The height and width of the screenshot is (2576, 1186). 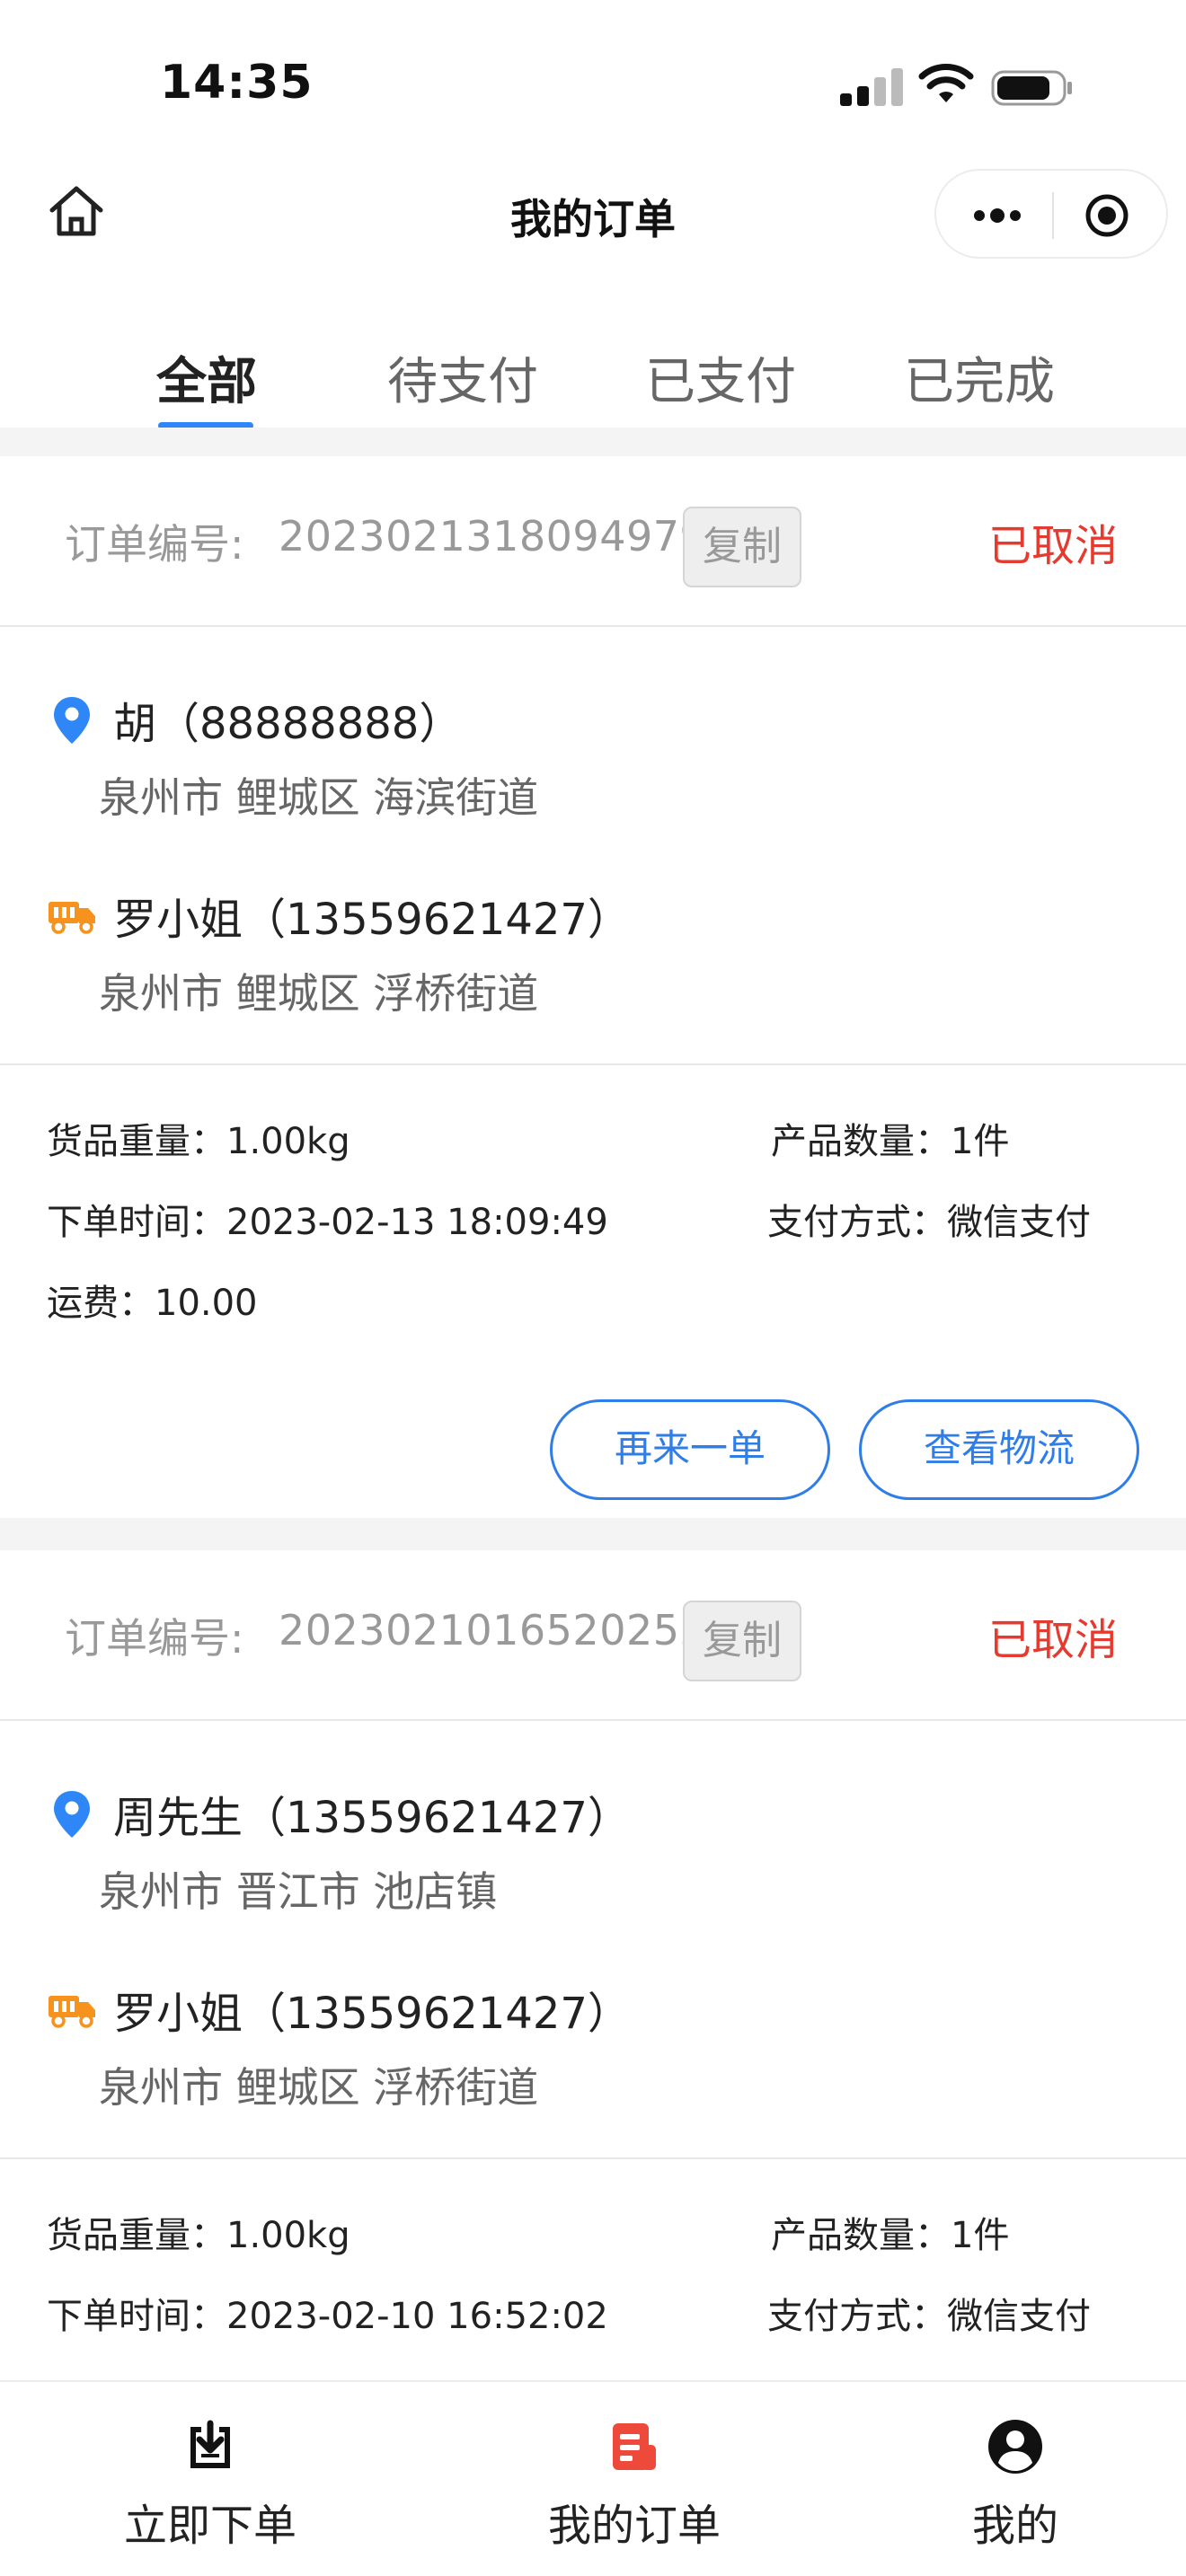 I want to click on bottom-tab-bar: 立即下单 我的订单 我的, so click(x=593, y=2478).